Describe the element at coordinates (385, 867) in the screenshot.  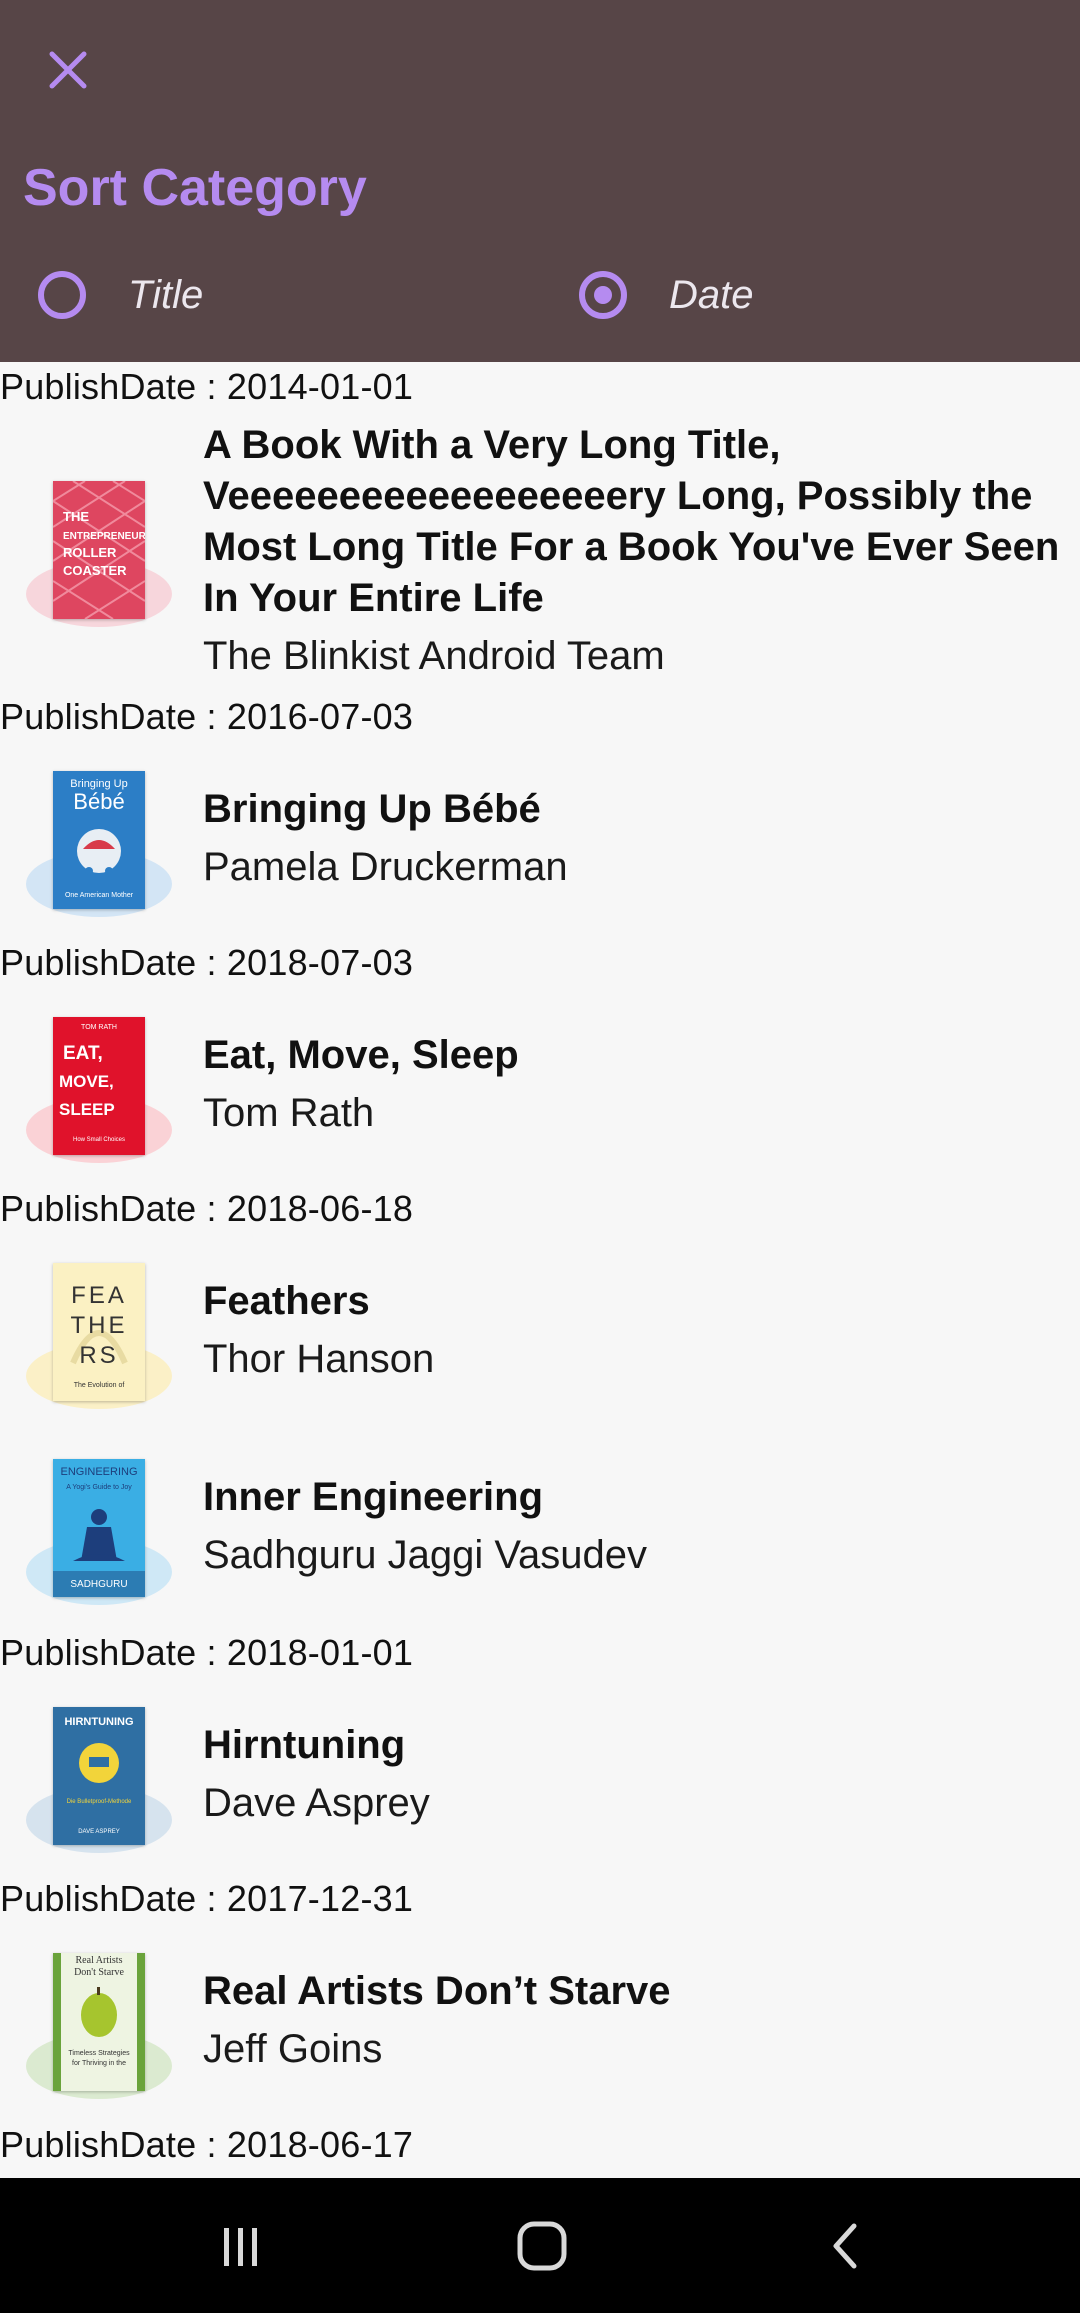
I see `book-author: Pamela Druckerman` at that location.